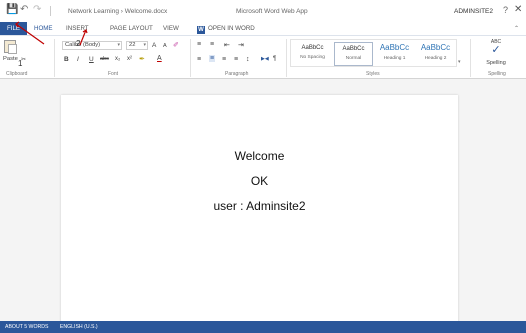 This screenshot has width=526, height=333. I want to click on style-normal: AaBbCc Normal, so click(353, 54).